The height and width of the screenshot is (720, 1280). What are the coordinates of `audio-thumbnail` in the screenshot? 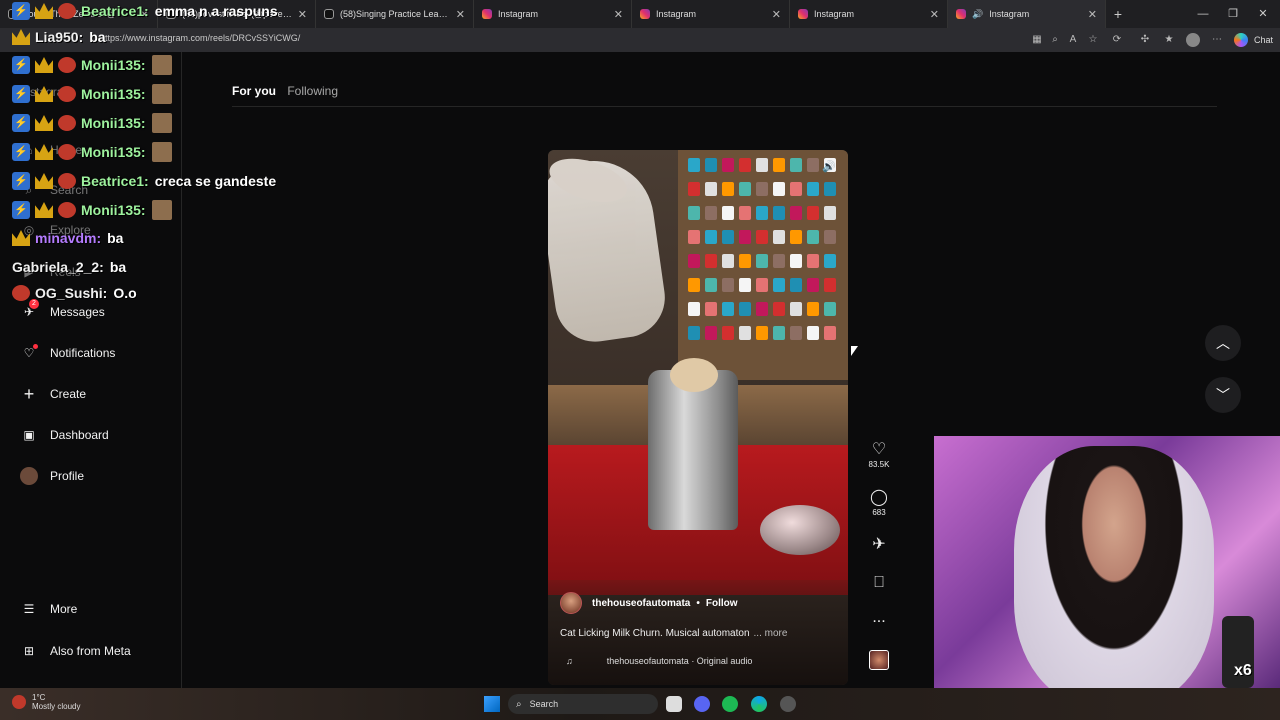 It's located at (879, 660).